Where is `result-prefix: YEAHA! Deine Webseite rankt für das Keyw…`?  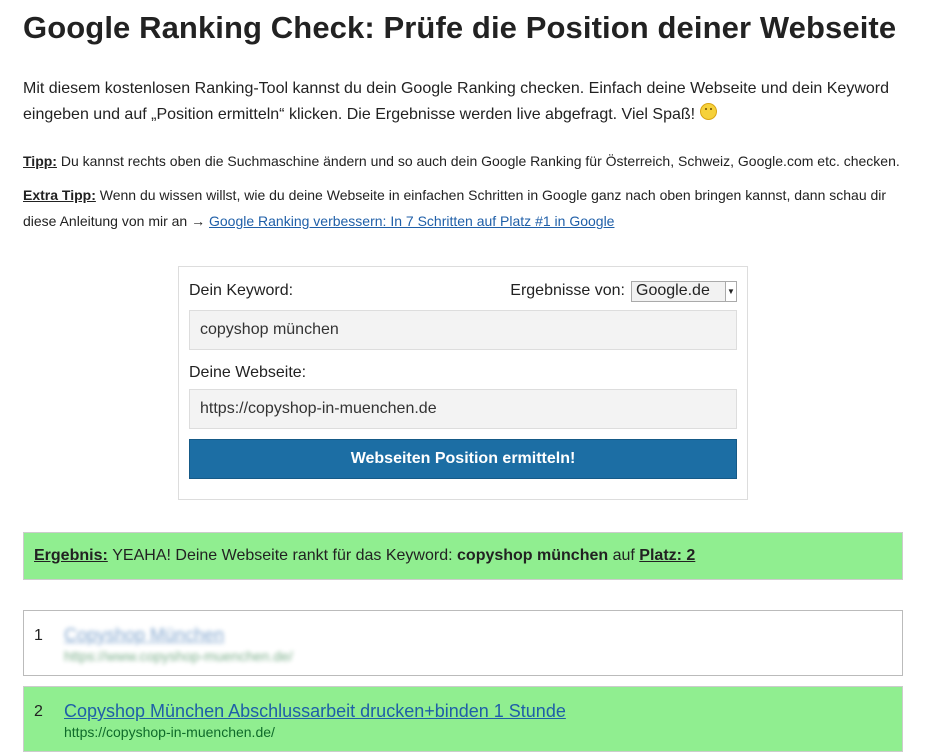
result-prefix: YEAHA! Deine Webseite rankt für das Keyw… is located at coordinates (282, 555).